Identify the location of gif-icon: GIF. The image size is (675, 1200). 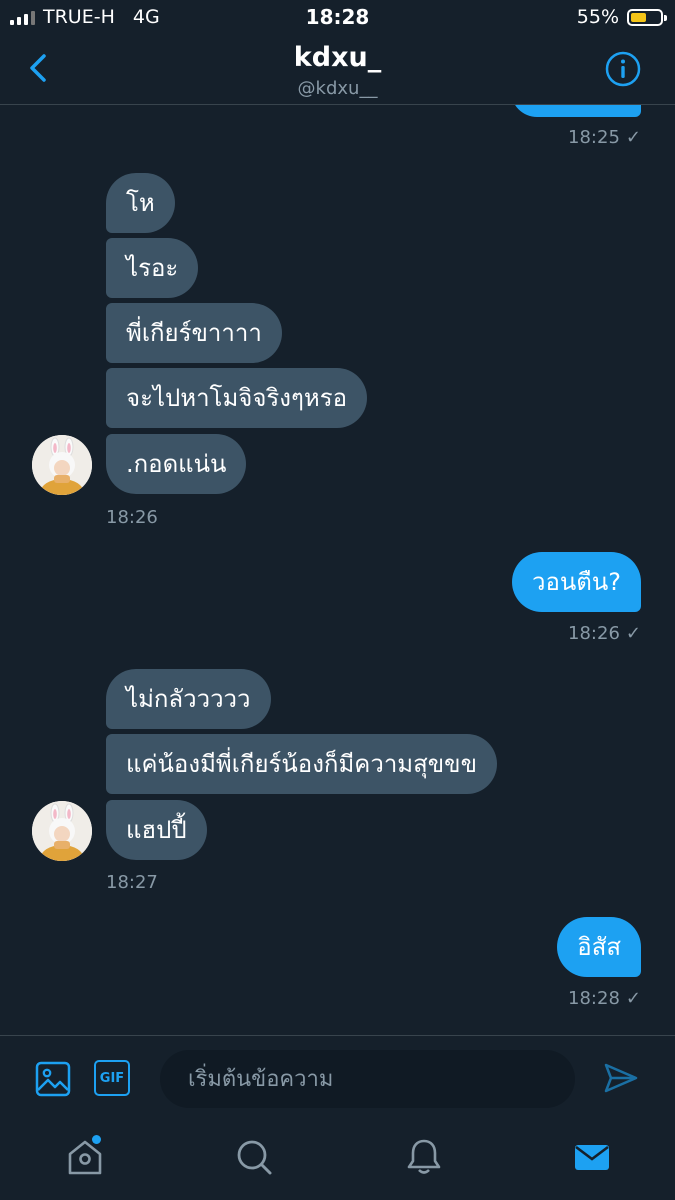
(112, 1078).